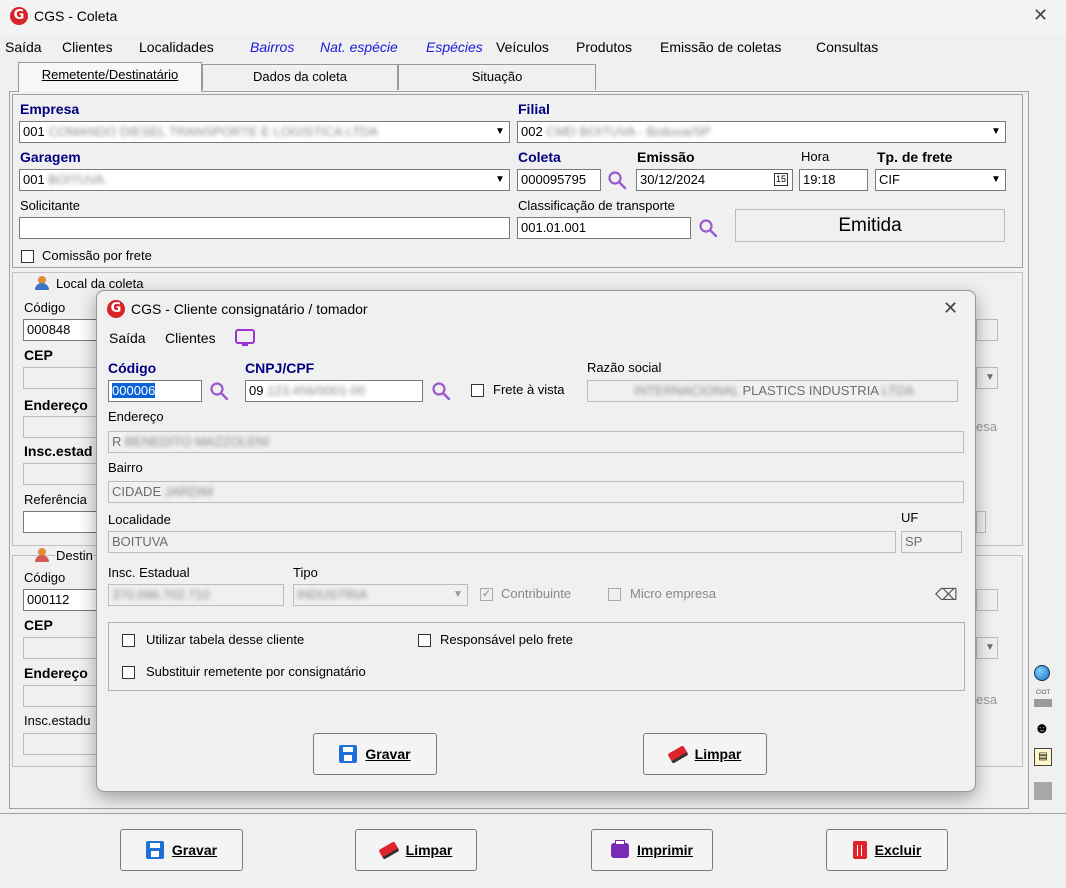 This screenshot has height=888, width=1066. Describe the element at coordinates (987, 648) in the screenshot. I see `destino-right-select: ▼` at that location.